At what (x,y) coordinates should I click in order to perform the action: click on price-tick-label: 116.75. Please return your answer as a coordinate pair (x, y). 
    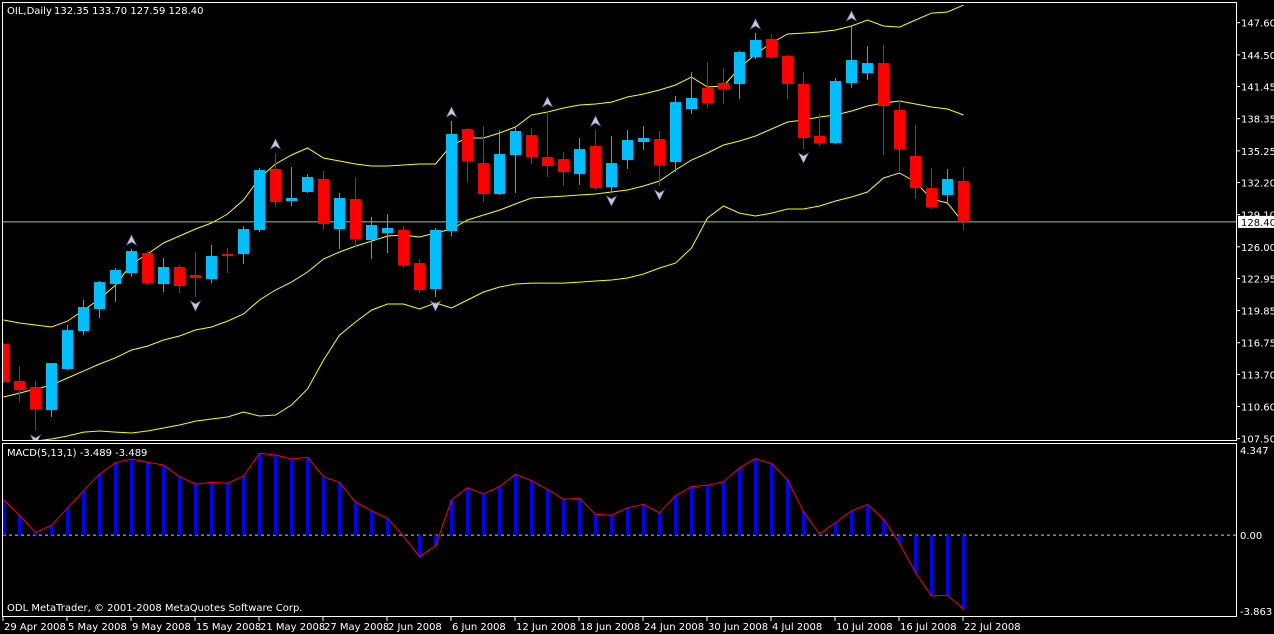
    Looking at the image, I should click on (1257, 344).